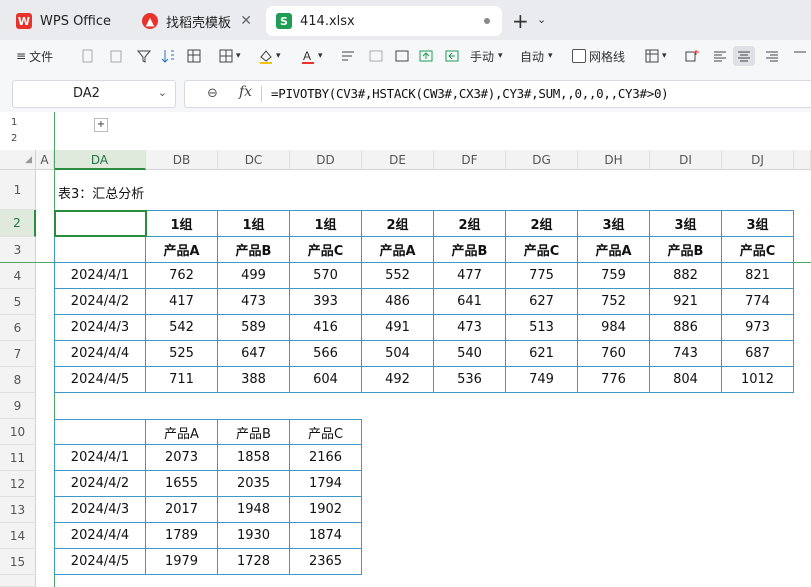 This screenshot has width=811, height=587. Describe the element at coordinates (18, 302) in the screenshot. I see `row-header-5: 5` at that location.